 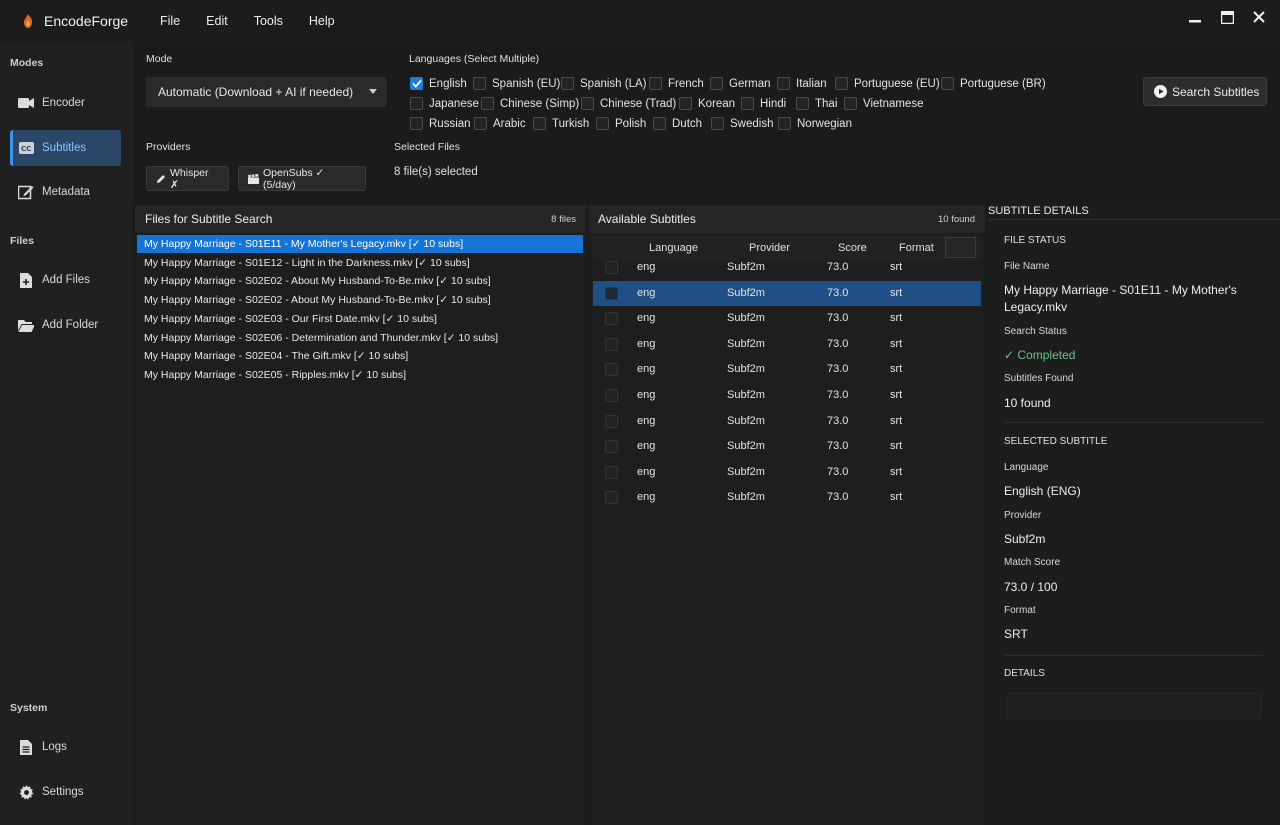 I want to click on language-option: German, so click(x=740, y=83).